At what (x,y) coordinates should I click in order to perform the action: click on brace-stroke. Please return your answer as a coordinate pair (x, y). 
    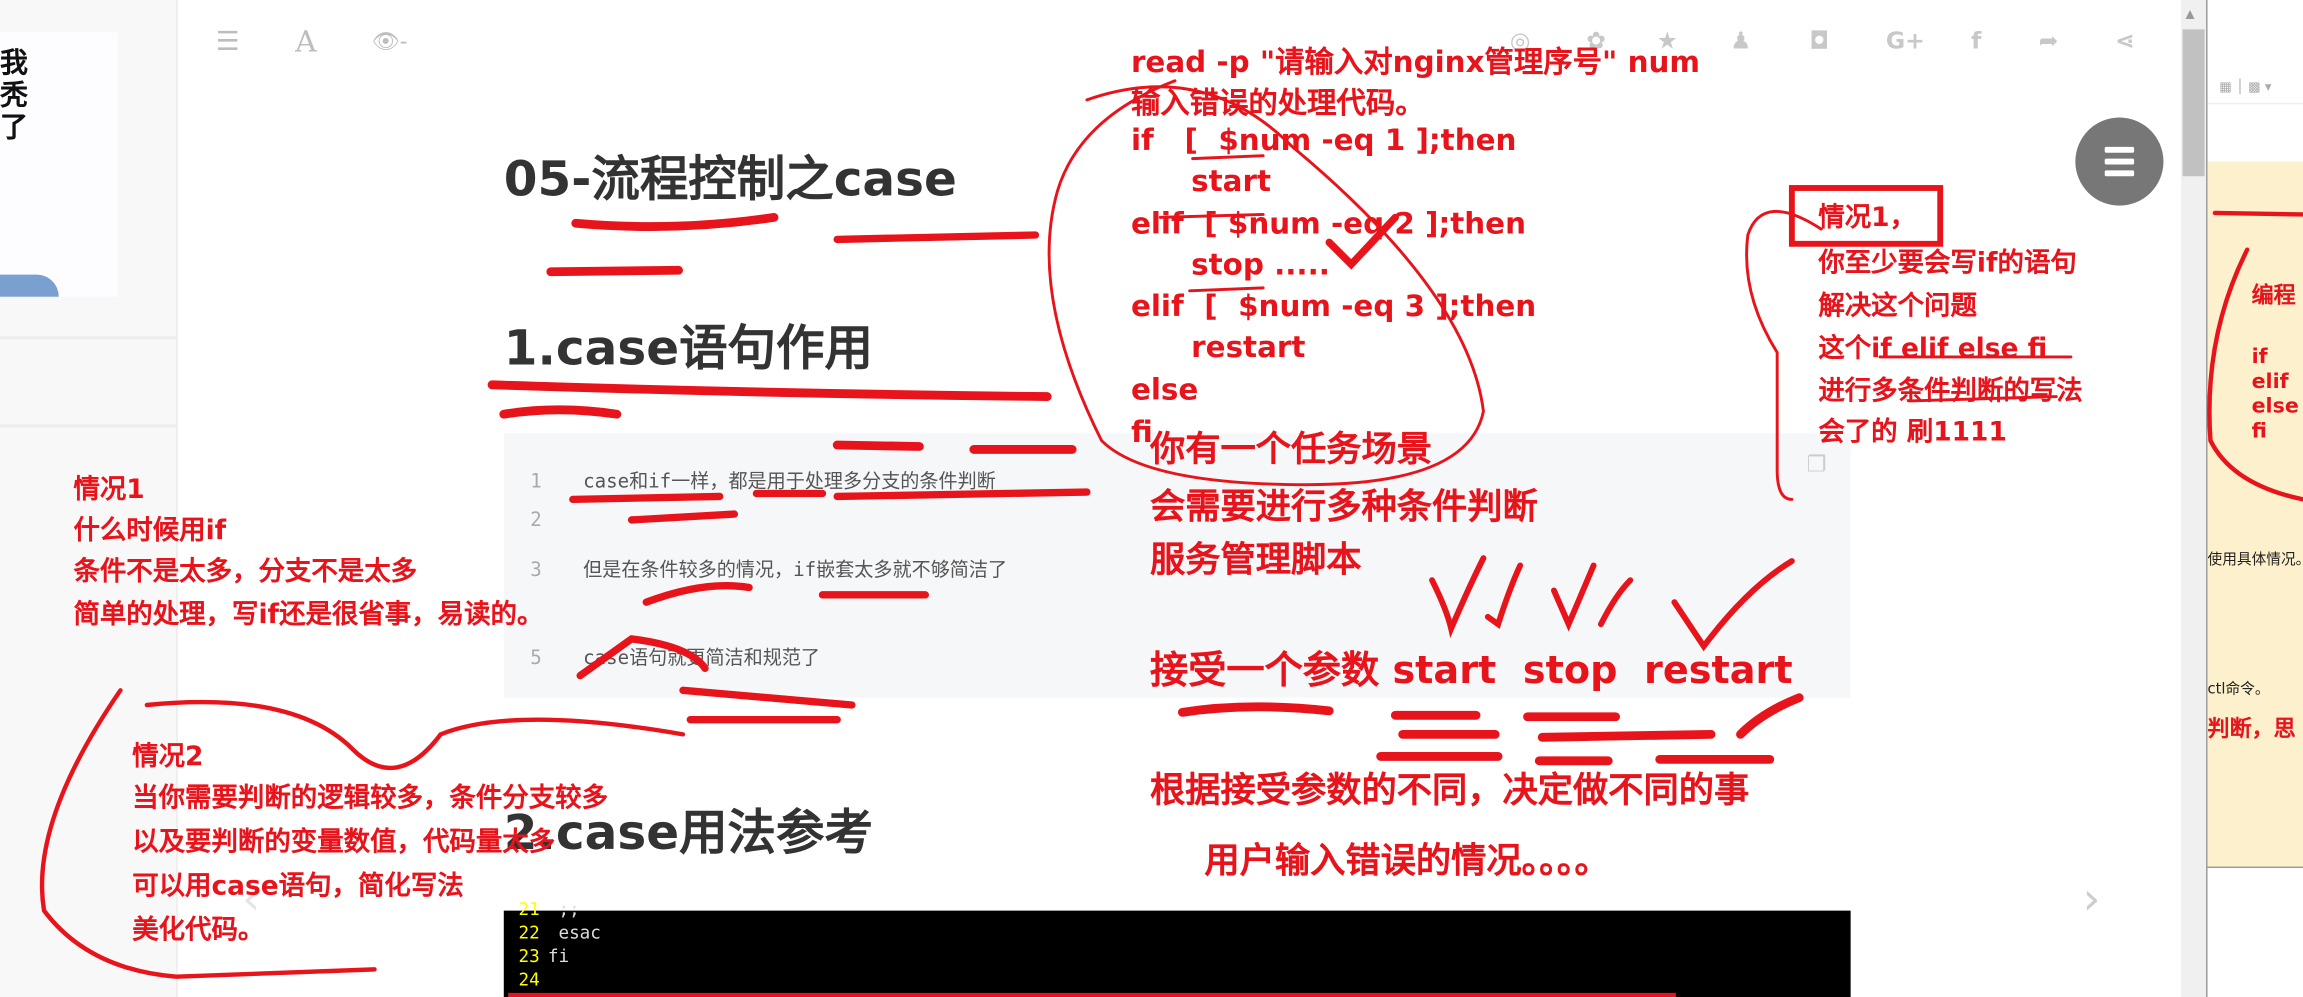
    Looking at the image, I should click on (1784, 355).